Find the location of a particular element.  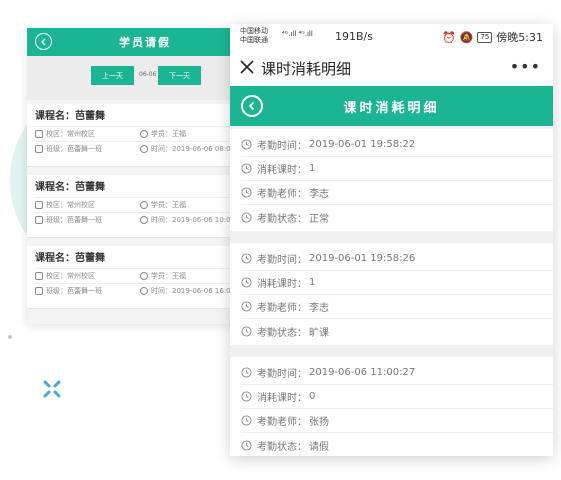

mute-icon: 🔕 is located at coordinates (466, 37).